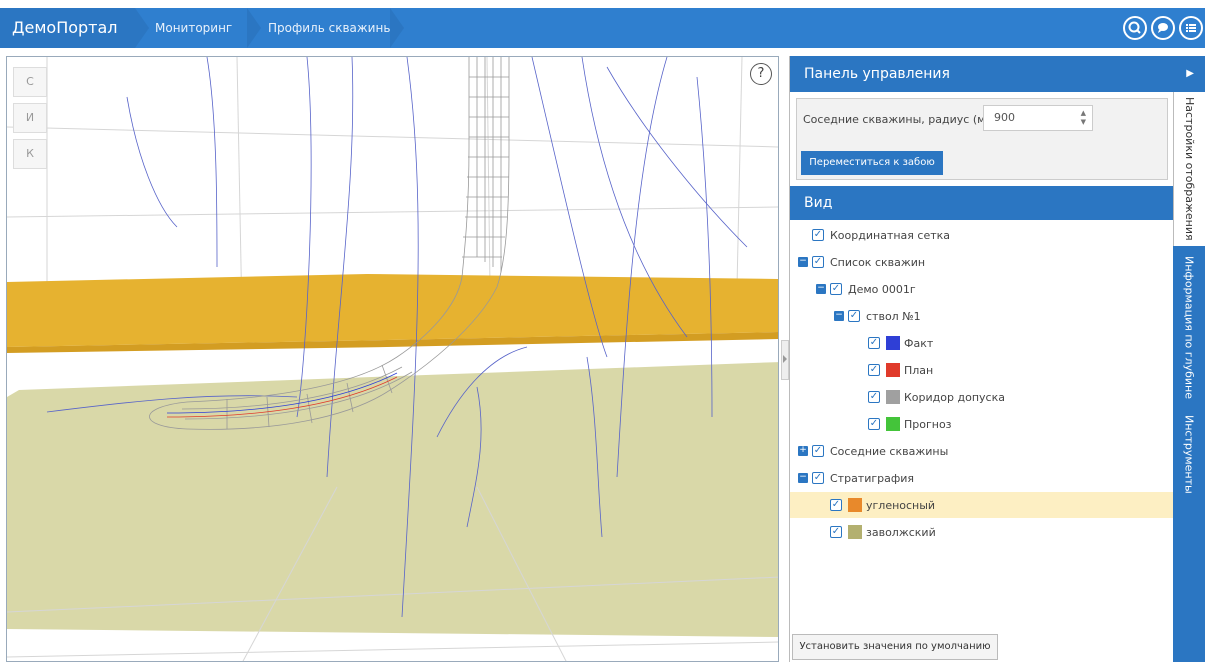 This screenshot has width=1205, height=662. I want to click on tree-item-label: План, so click(919, 370).